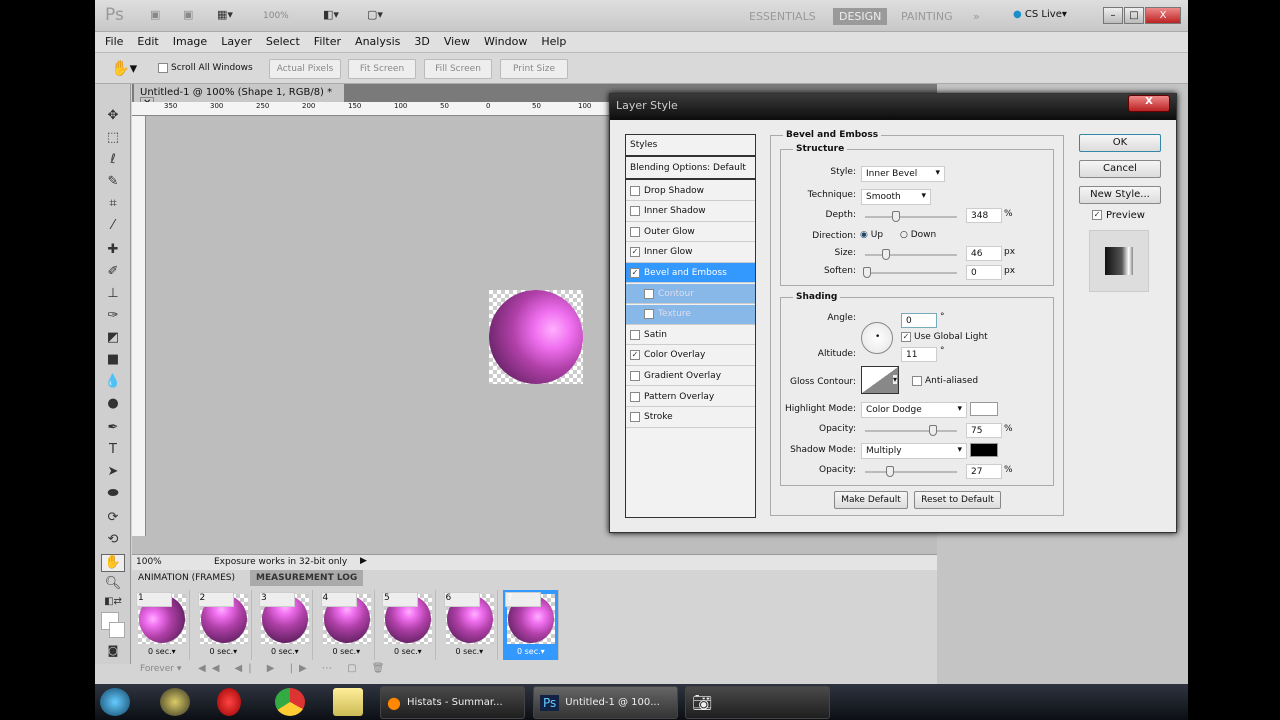  Describe the element at coordinates (113, 429) in the screenshot. I see `pen-tool-icon: ✒` at that location.